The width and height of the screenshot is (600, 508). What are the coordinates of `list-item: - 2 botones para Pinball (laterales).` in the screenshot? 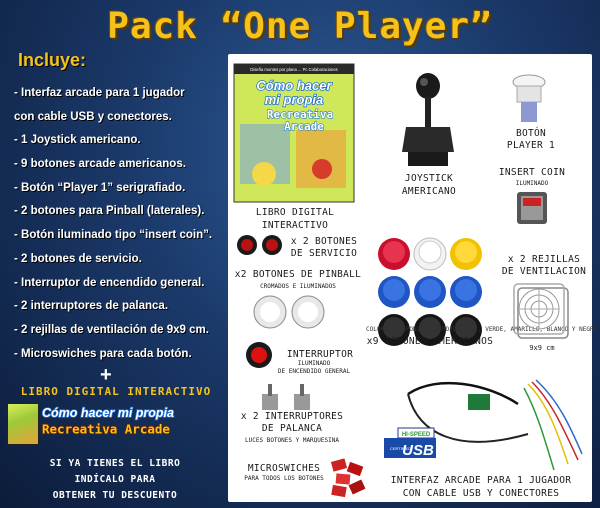 It's located at (109, 211).